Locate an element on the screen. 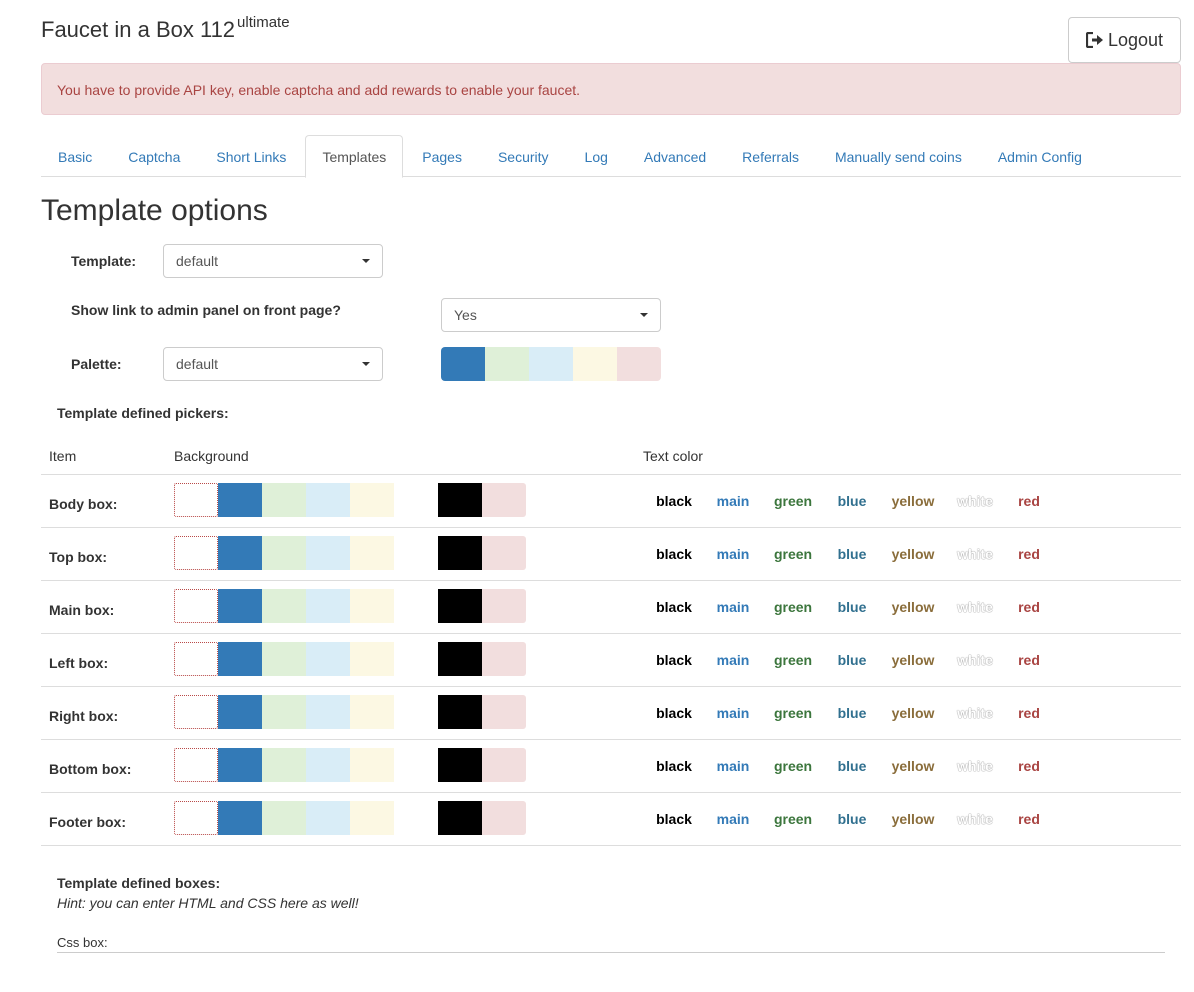 This screenshot has width=1194, height=992. tab-referrals: Referrals is located at coordinates (770, 156).